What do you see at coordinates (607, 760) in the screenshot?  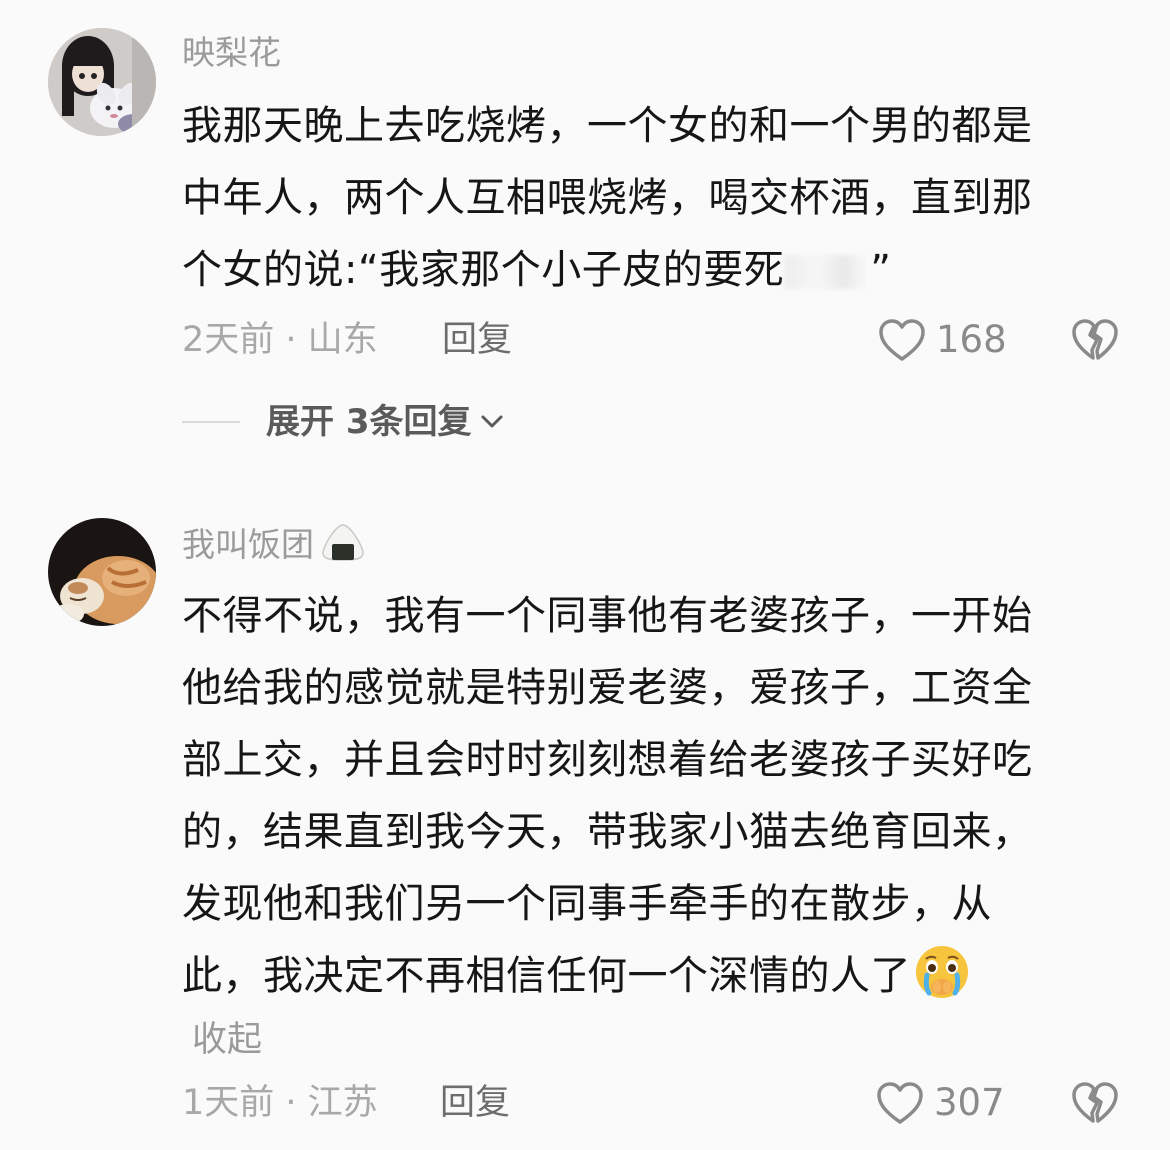 I see `comment-line: 部上交，并且会时时刻刻想着给老婆孩子买好吃` at bounding box center [607, 760].